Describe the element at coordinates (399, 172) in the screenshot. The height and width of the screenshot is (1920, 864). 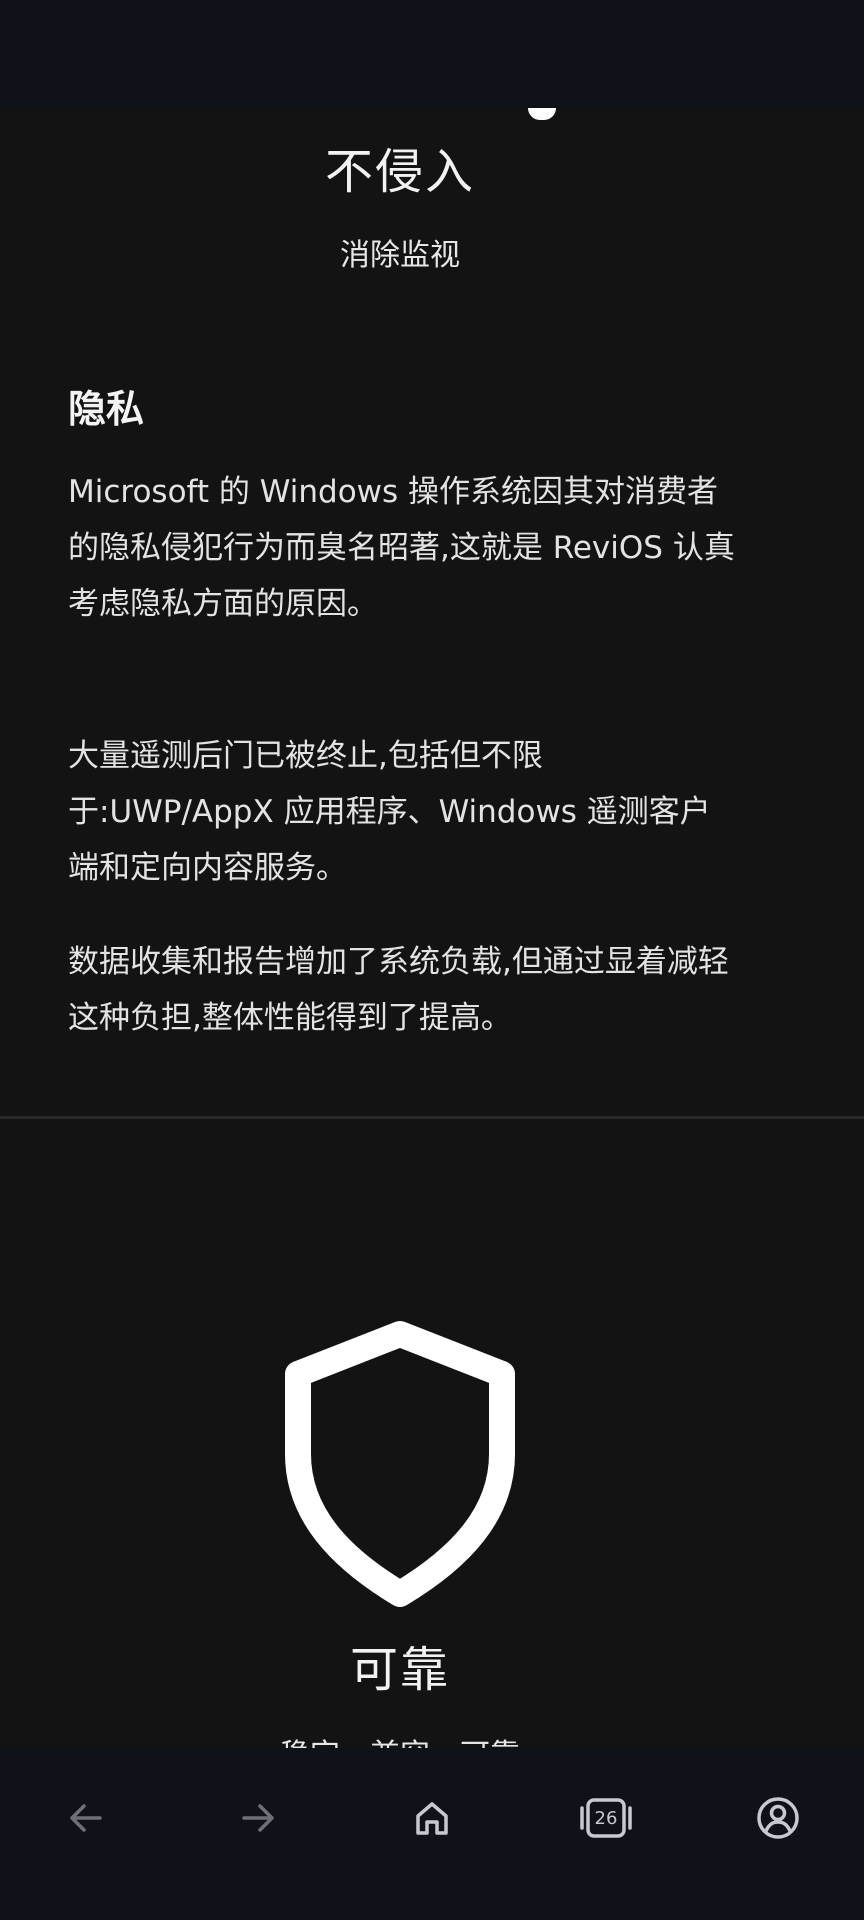
I see `hero-title: 不侵入` at that location.